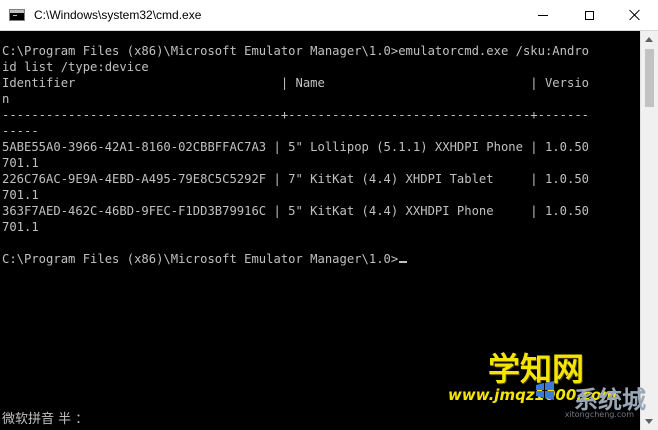 This screenshot has width=658, height=430. I want to click on watermark: 学知网 www.jmqz1000.com 系统城 xitongcheng.com, so click(548, 384).